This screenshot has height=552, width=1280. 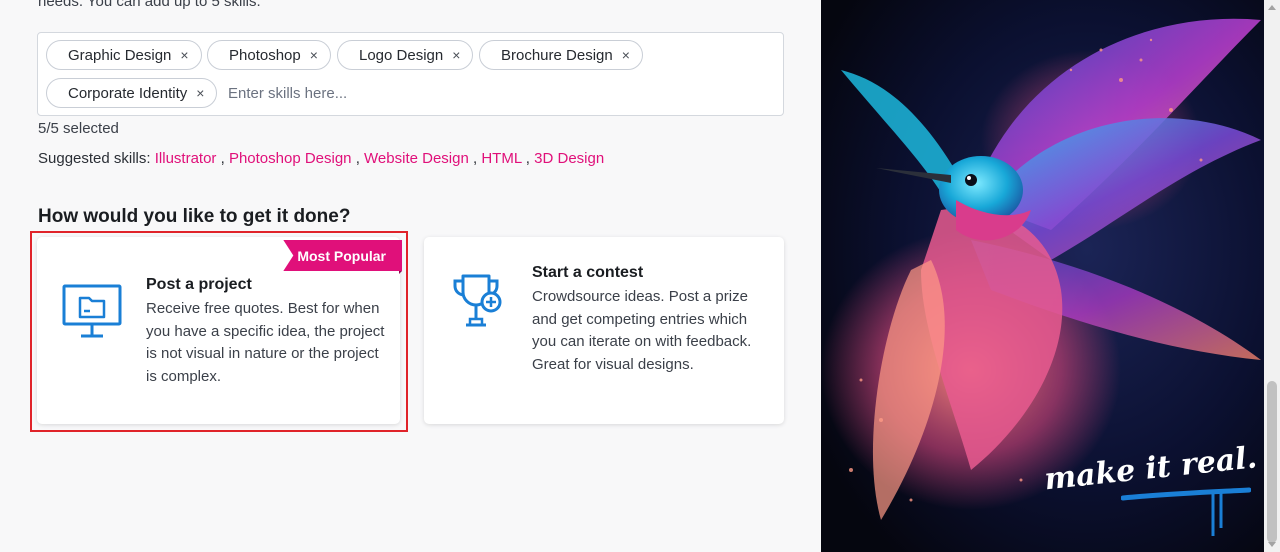 I want to click on page-scrollbar, so click(x=1272, y=276).